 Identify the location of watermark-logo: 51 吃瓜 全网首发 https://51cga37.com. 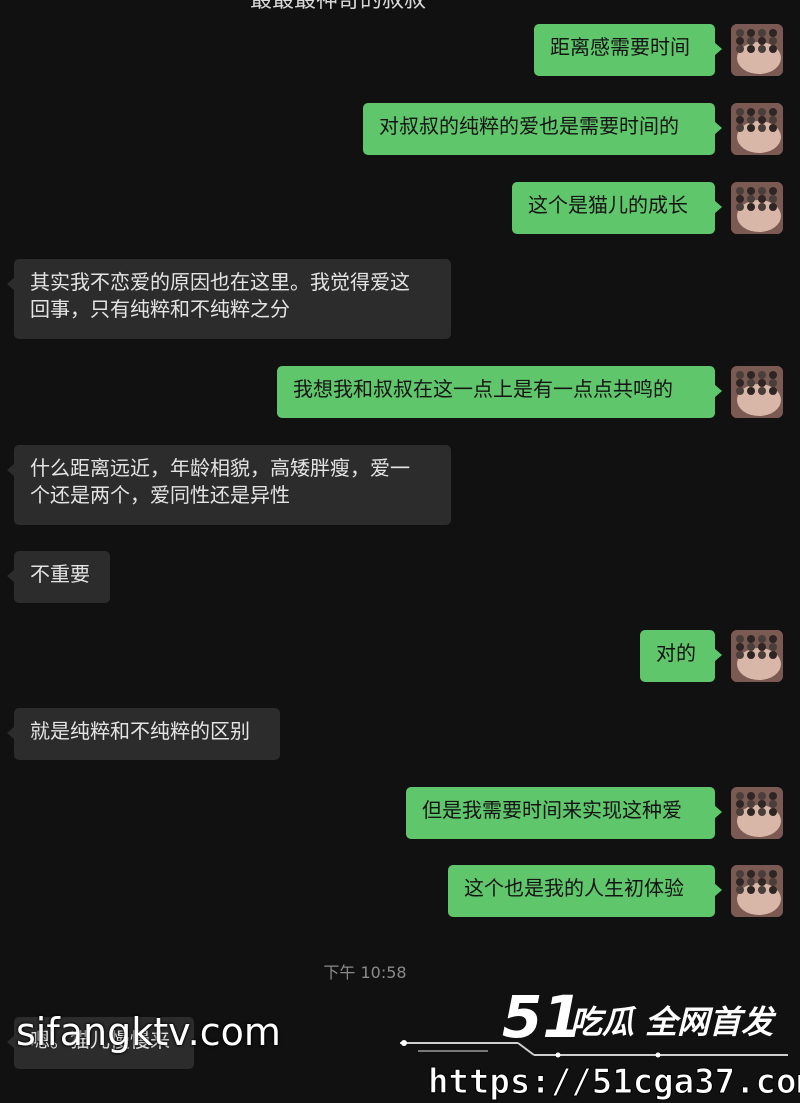
(600, 1043).